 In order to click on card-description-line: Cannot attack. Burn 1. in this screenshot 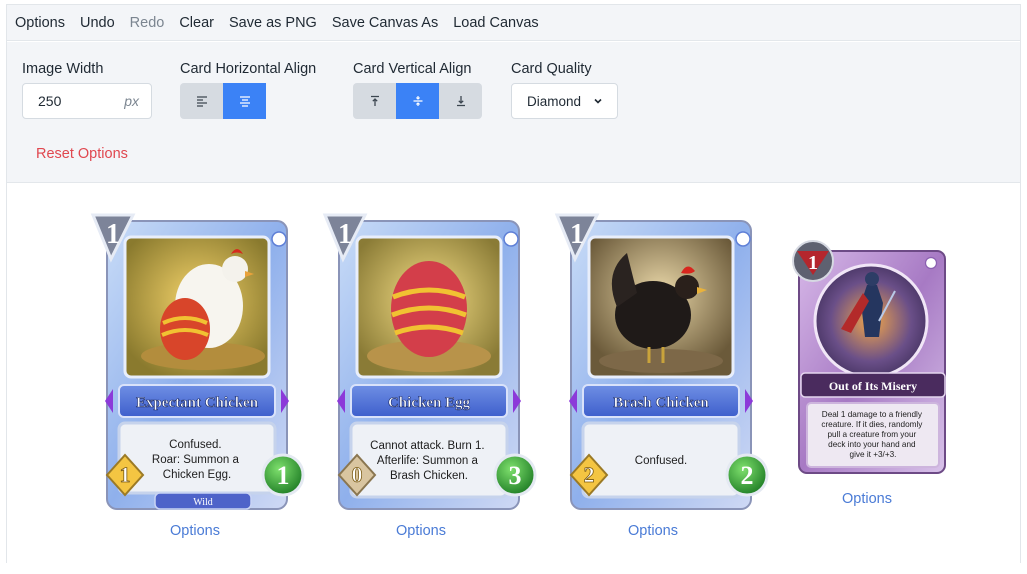, I will do `click(427, 446)`.